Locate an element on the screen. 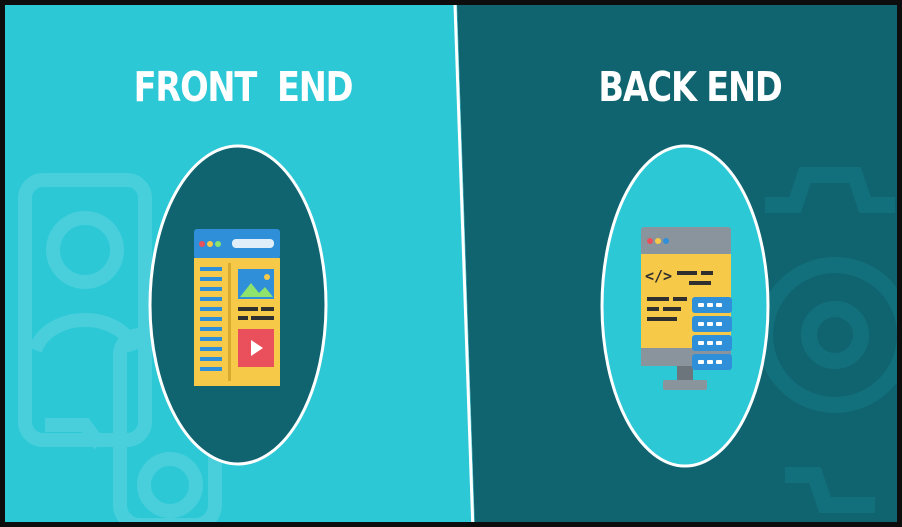 The width and height of the screenshot is (902, 527). code-tag: </> is located at coordinates (658, 276).